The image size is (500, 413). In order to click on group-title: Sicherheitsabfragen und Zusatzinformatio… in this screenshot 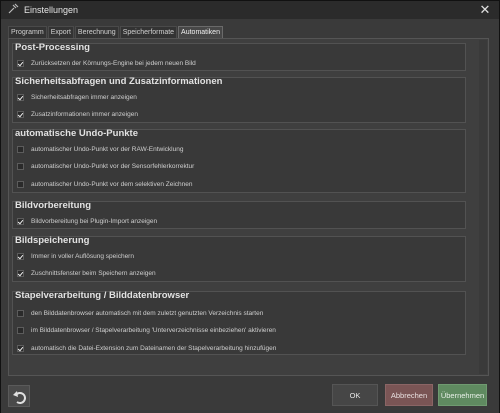, I will do `click(119, 81)`.